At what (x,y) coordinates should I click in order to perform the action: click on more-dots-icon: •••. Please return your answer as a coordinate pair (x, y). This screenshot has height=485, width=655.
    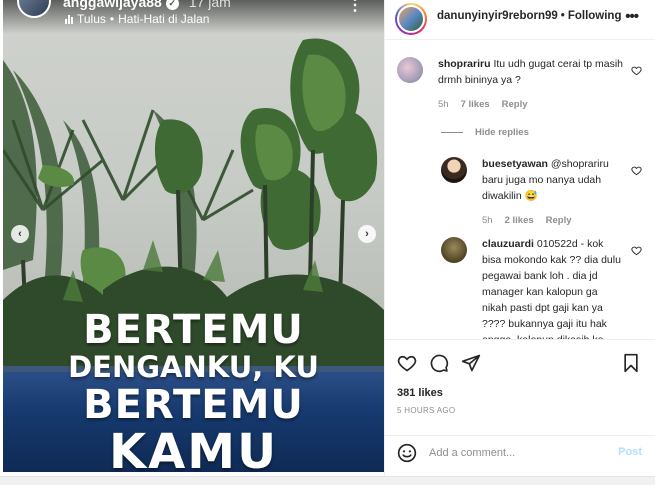
    Looking at the image, I should click on (632, 16).